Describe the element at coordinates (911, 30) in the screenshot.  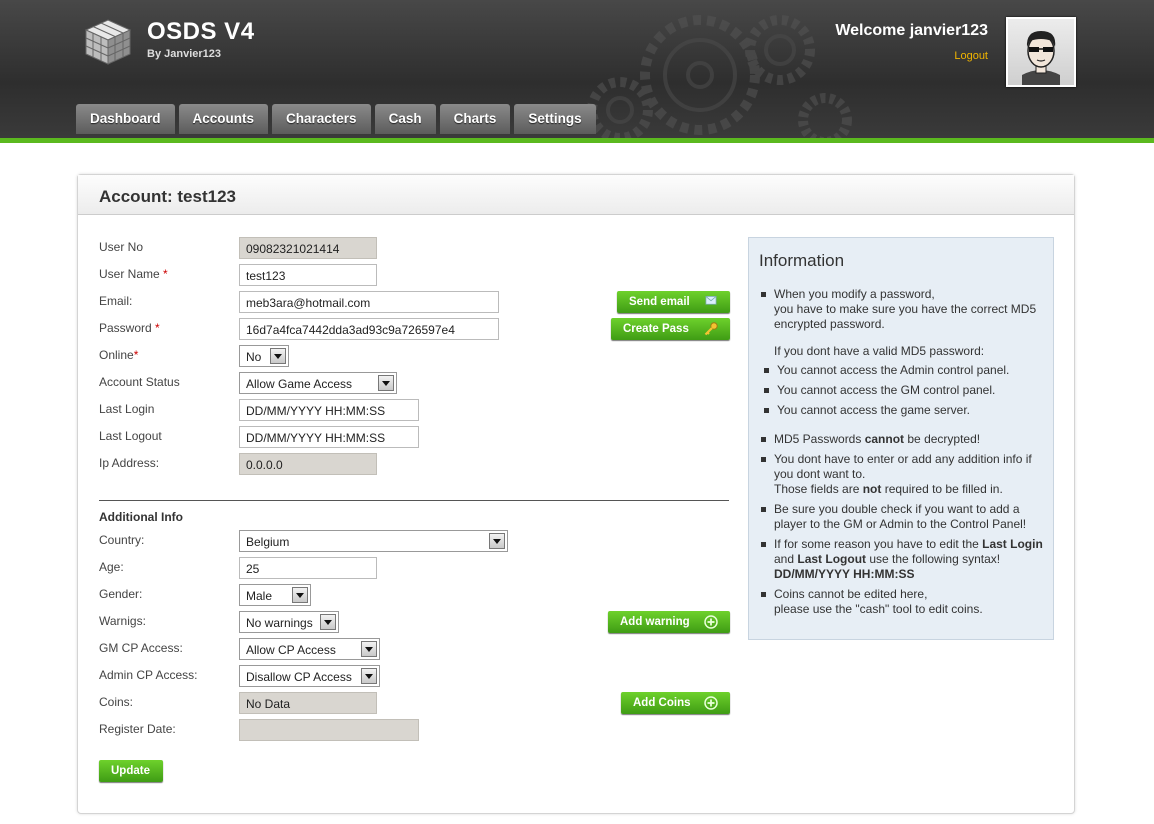
I see `welcome-text: Welcome janvier123` at that location.